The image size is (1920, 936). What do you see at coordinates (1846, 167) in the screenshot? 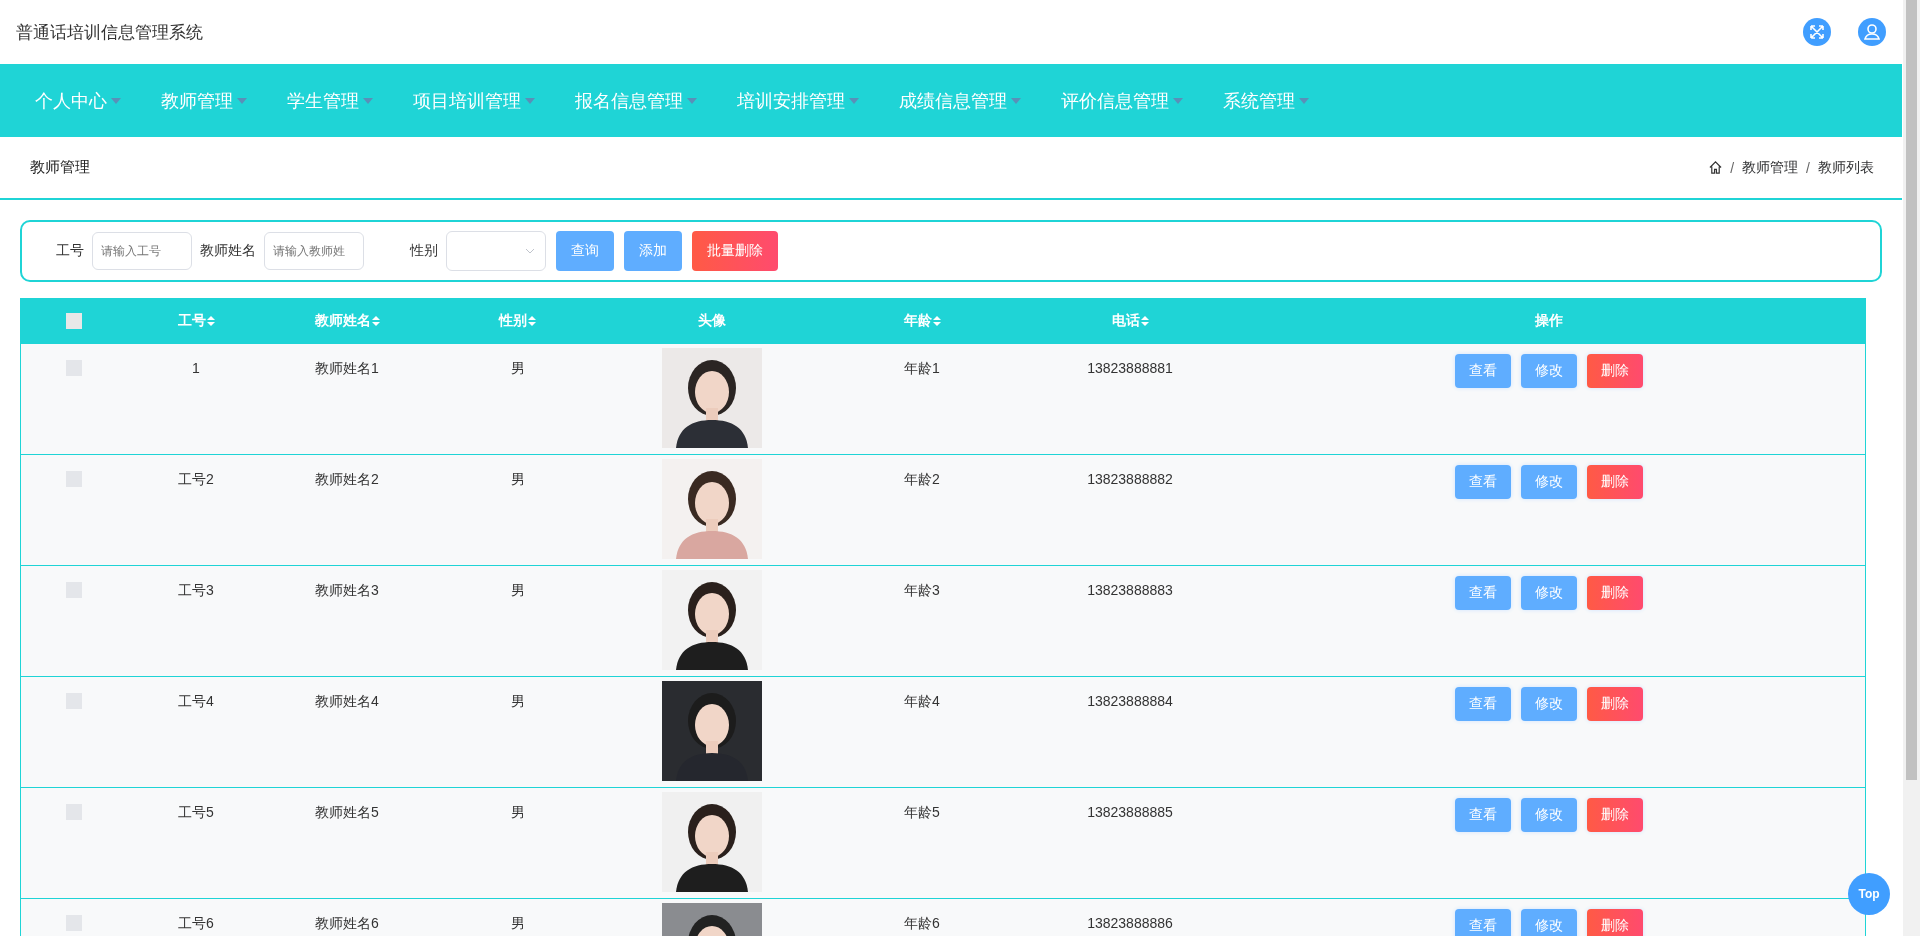
I see `breadcrumb-item: 教师列表` at bounding box center [1846, 167].